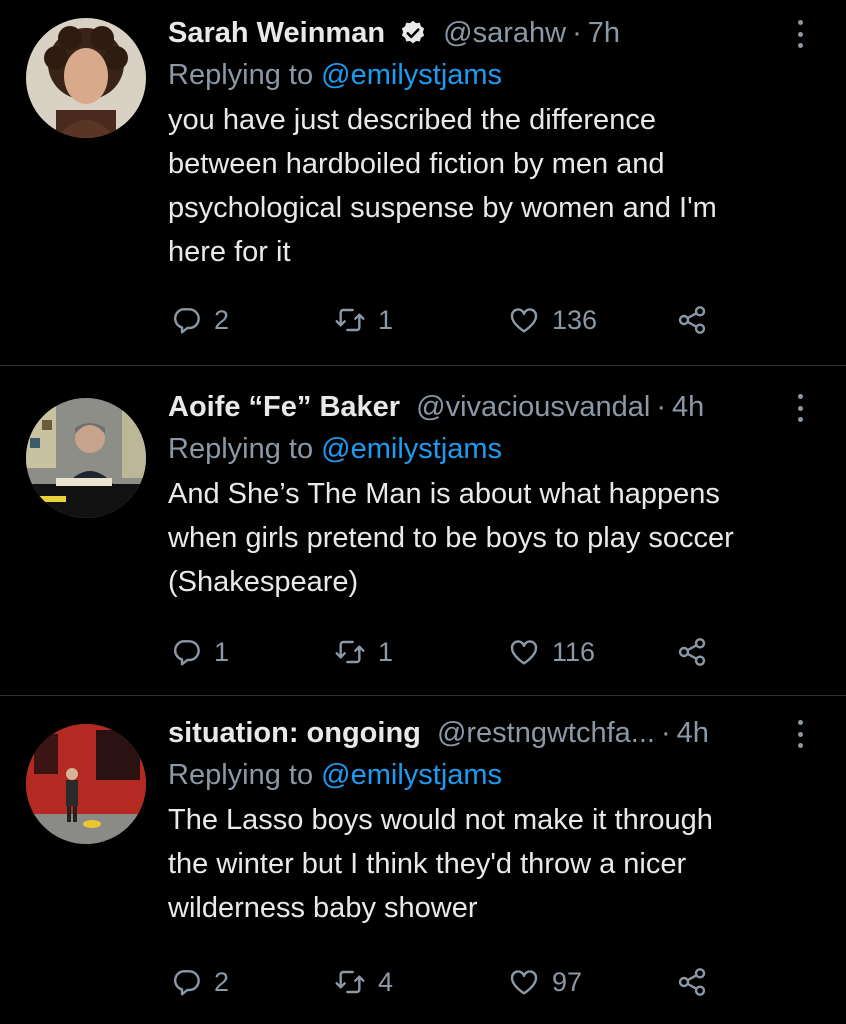 This screenshot has height=1024, width=846. Describe the element at coordinates (386, 981) in the screenshot. I see `retweet-count: 4` at that location.